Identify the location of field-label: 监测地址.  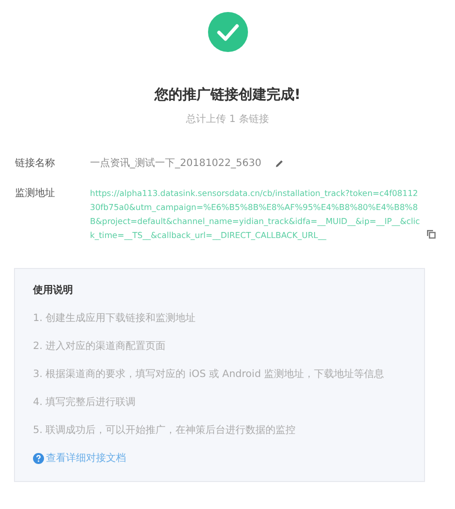
(35, 193).